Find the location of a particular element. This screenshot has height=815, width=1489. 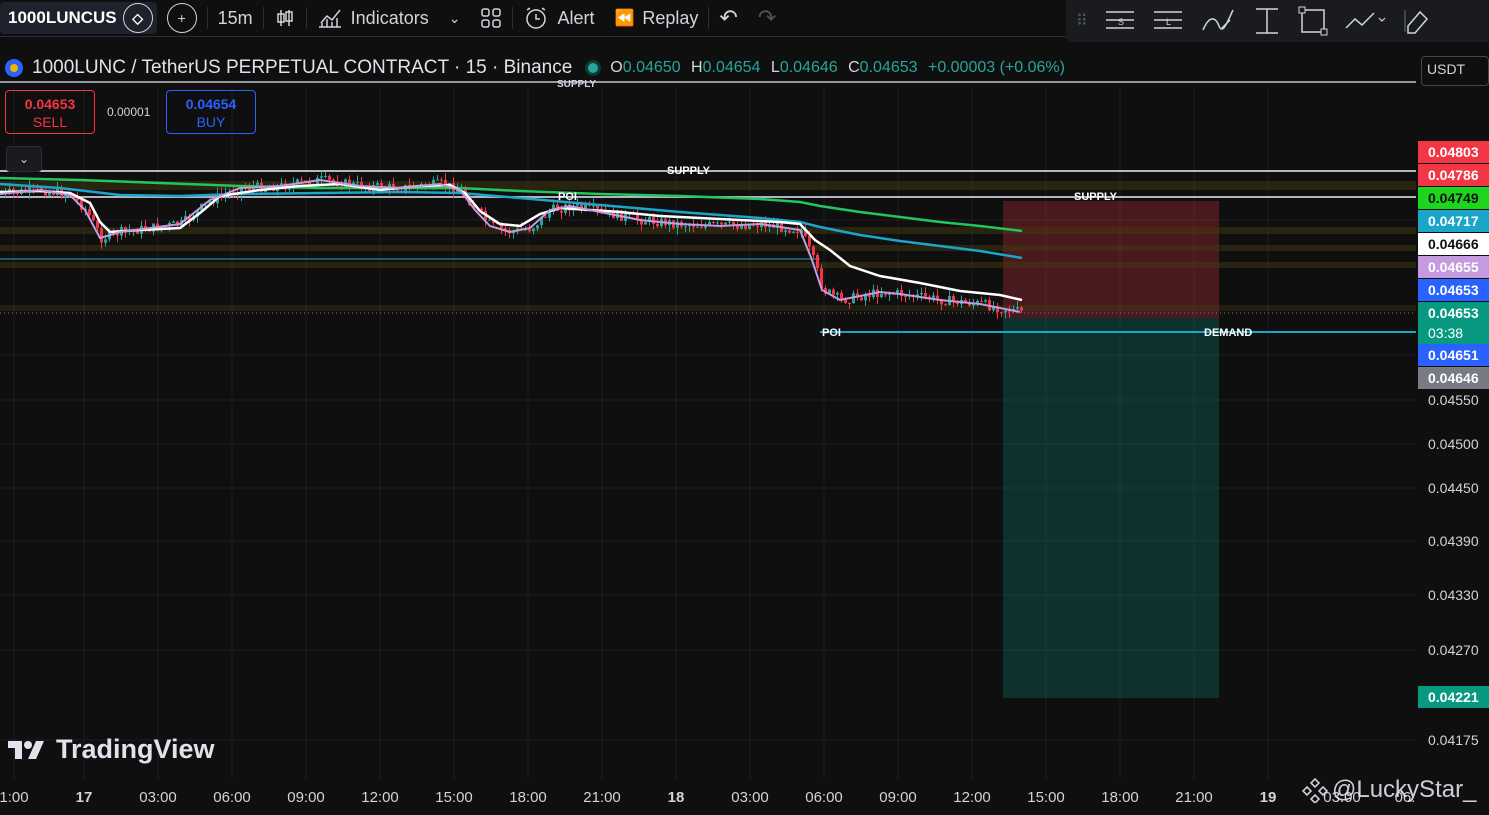

price-axis-label: 0.04500 is located at coordinates (1453, 444).